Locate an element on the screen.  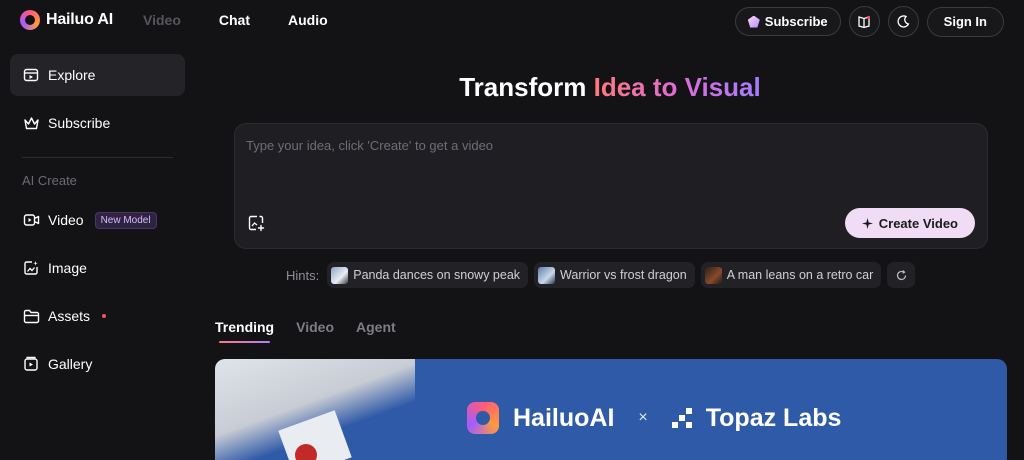
banner-topaz-text: Topaz Labs is located at coordinates (773, 417).